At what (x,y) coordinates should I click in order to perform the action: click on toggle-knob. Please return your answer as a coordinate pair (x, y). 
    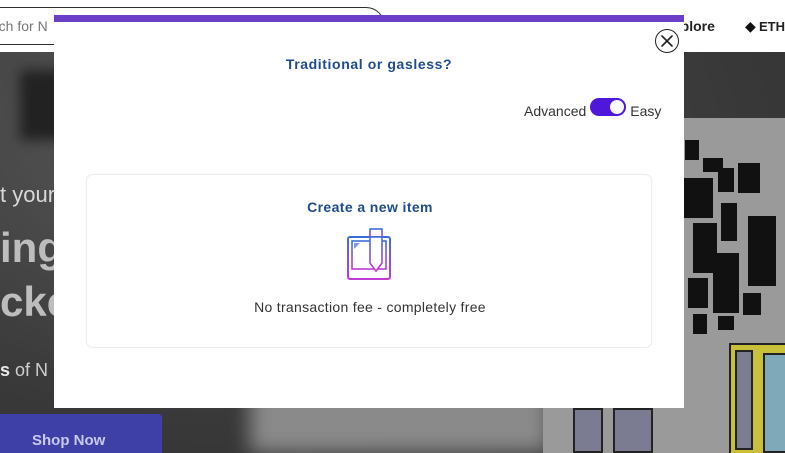
    Looking at the image, I should click on (617, 107).